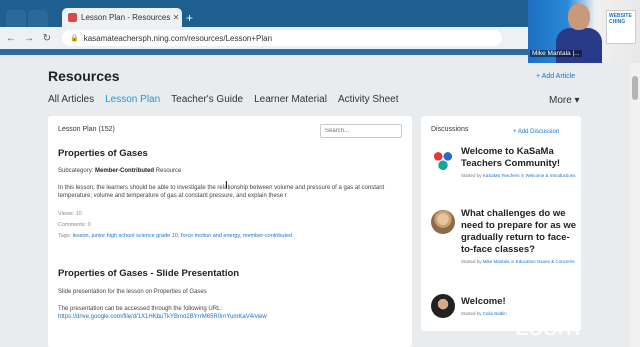 The height and width of the screenshot is (347, 640). What do you see at coordinates (547, 325) in the screenshot?
I see `zoom-watermark: zoom` at bounding box center [547, 325].